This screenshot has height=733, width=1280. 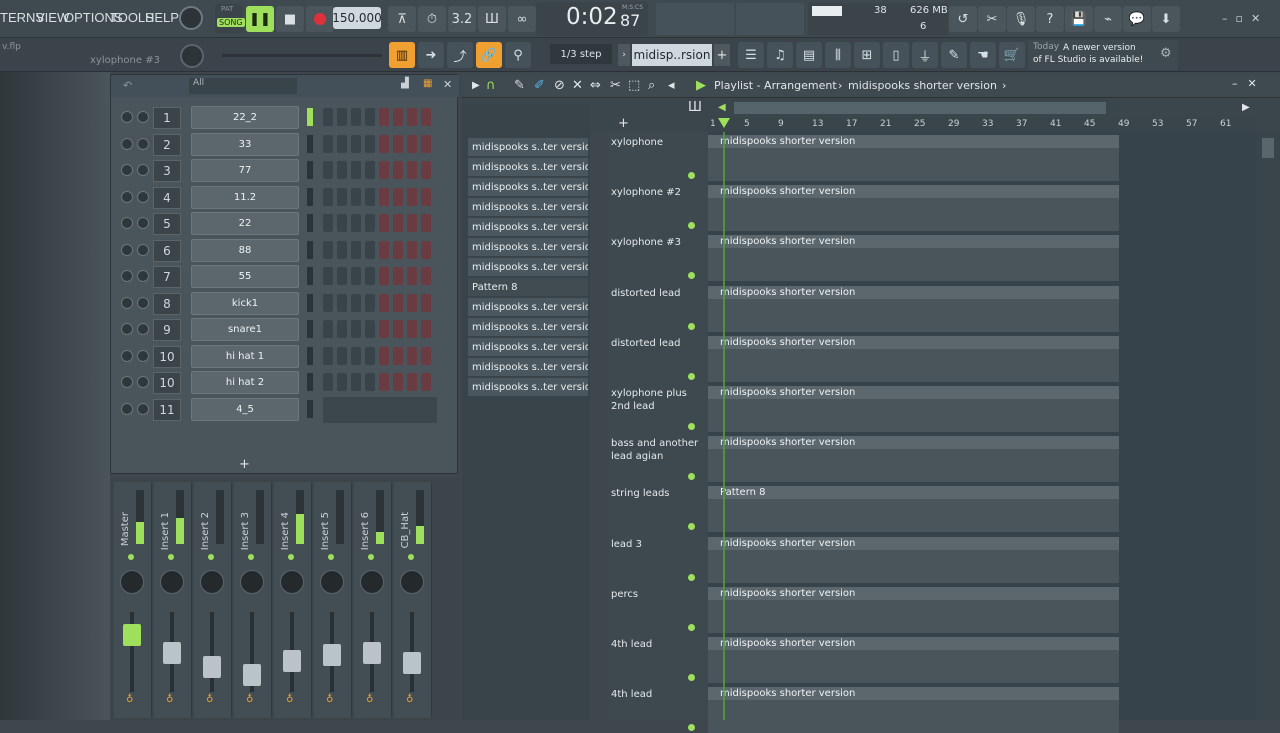 What do you see at coordinates (657, 450) in the screenshot?
I see `track-name: bass and another lead agian` at bounding box center [657, 450].